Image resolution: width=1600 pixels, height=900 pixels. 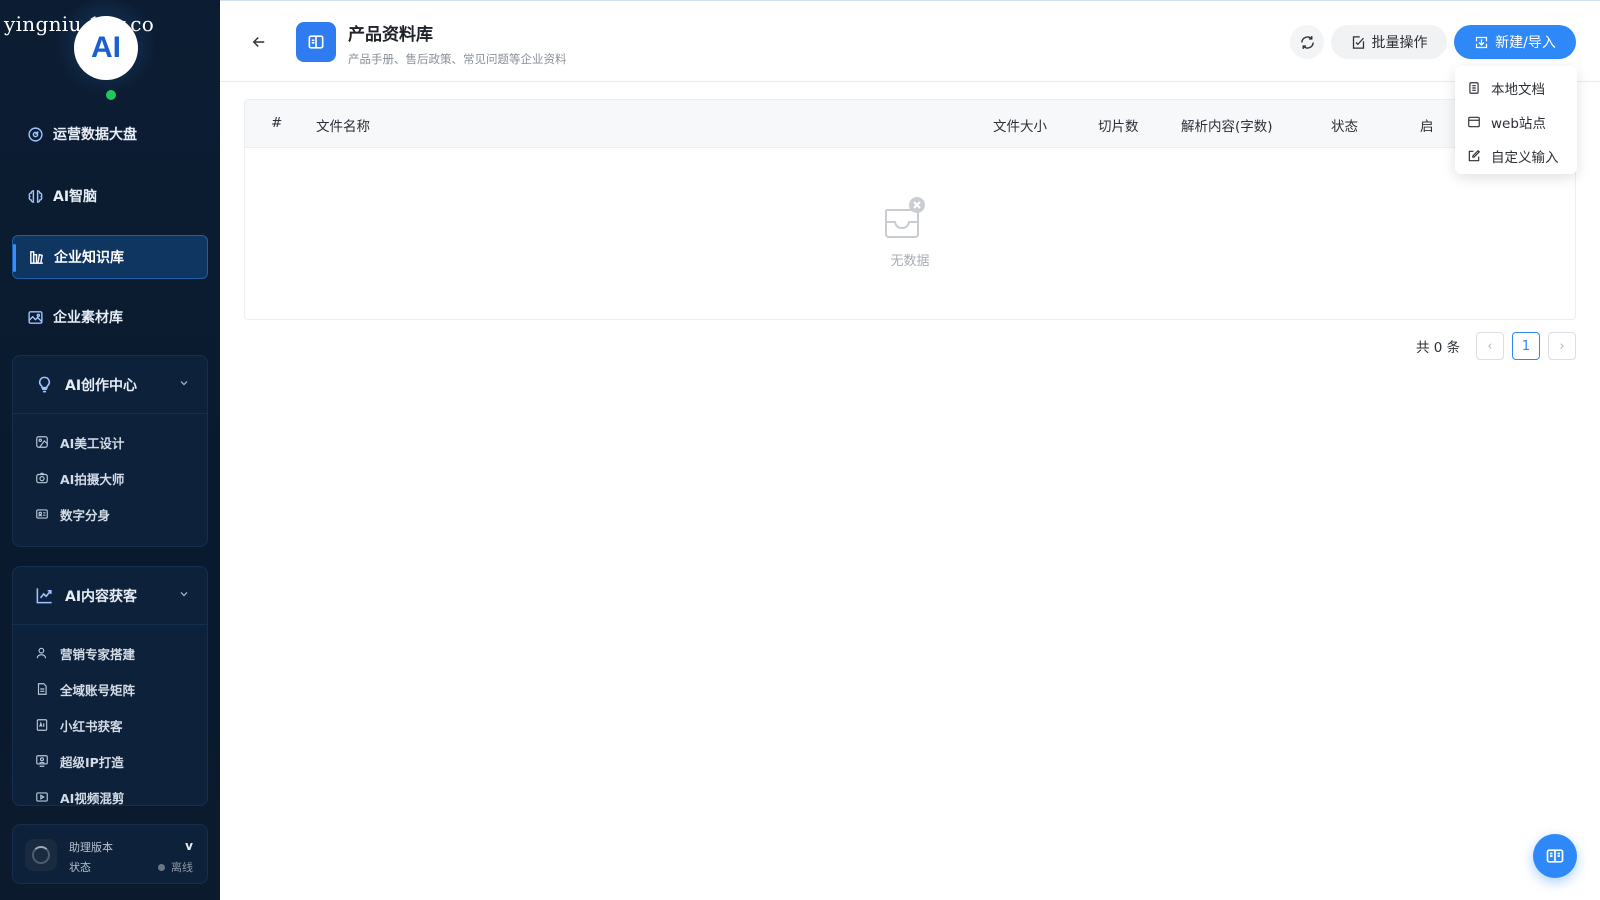 What do you see at coordinates (101, 596) in the screenshot?
I see `group-label: AI内容获客` at bounding box center [101, 596].